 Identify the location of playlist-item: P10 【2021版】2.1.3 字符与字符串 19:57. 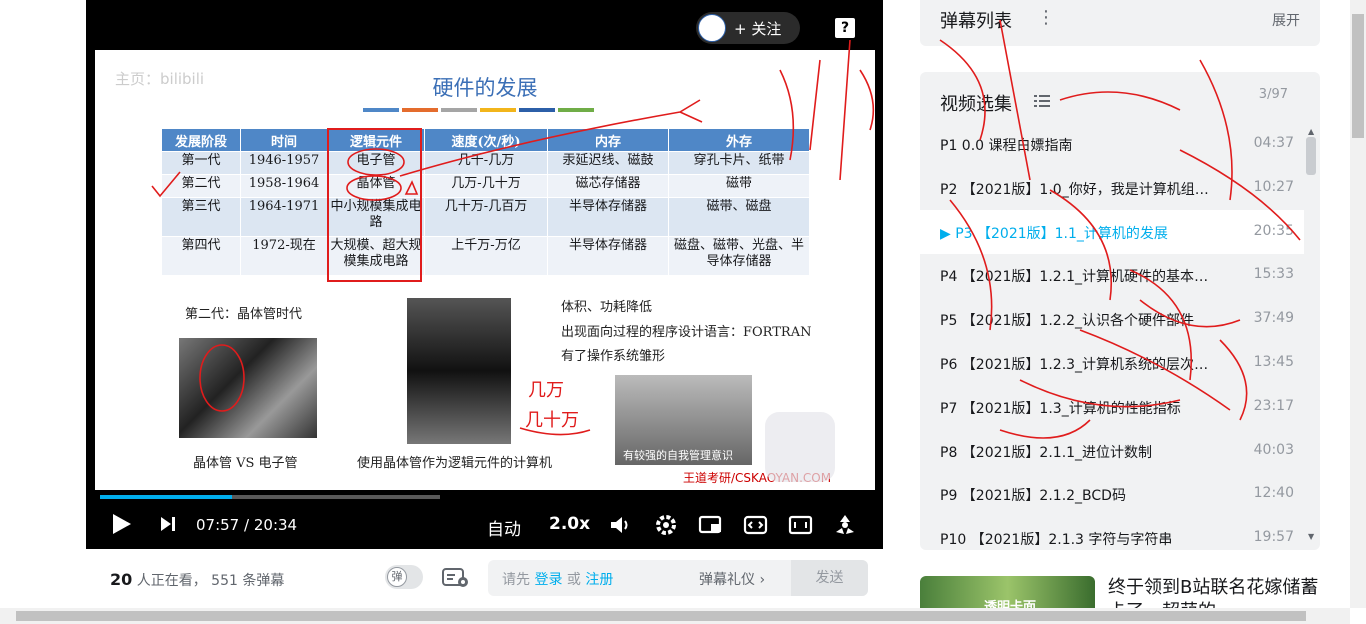
(1112, 533).